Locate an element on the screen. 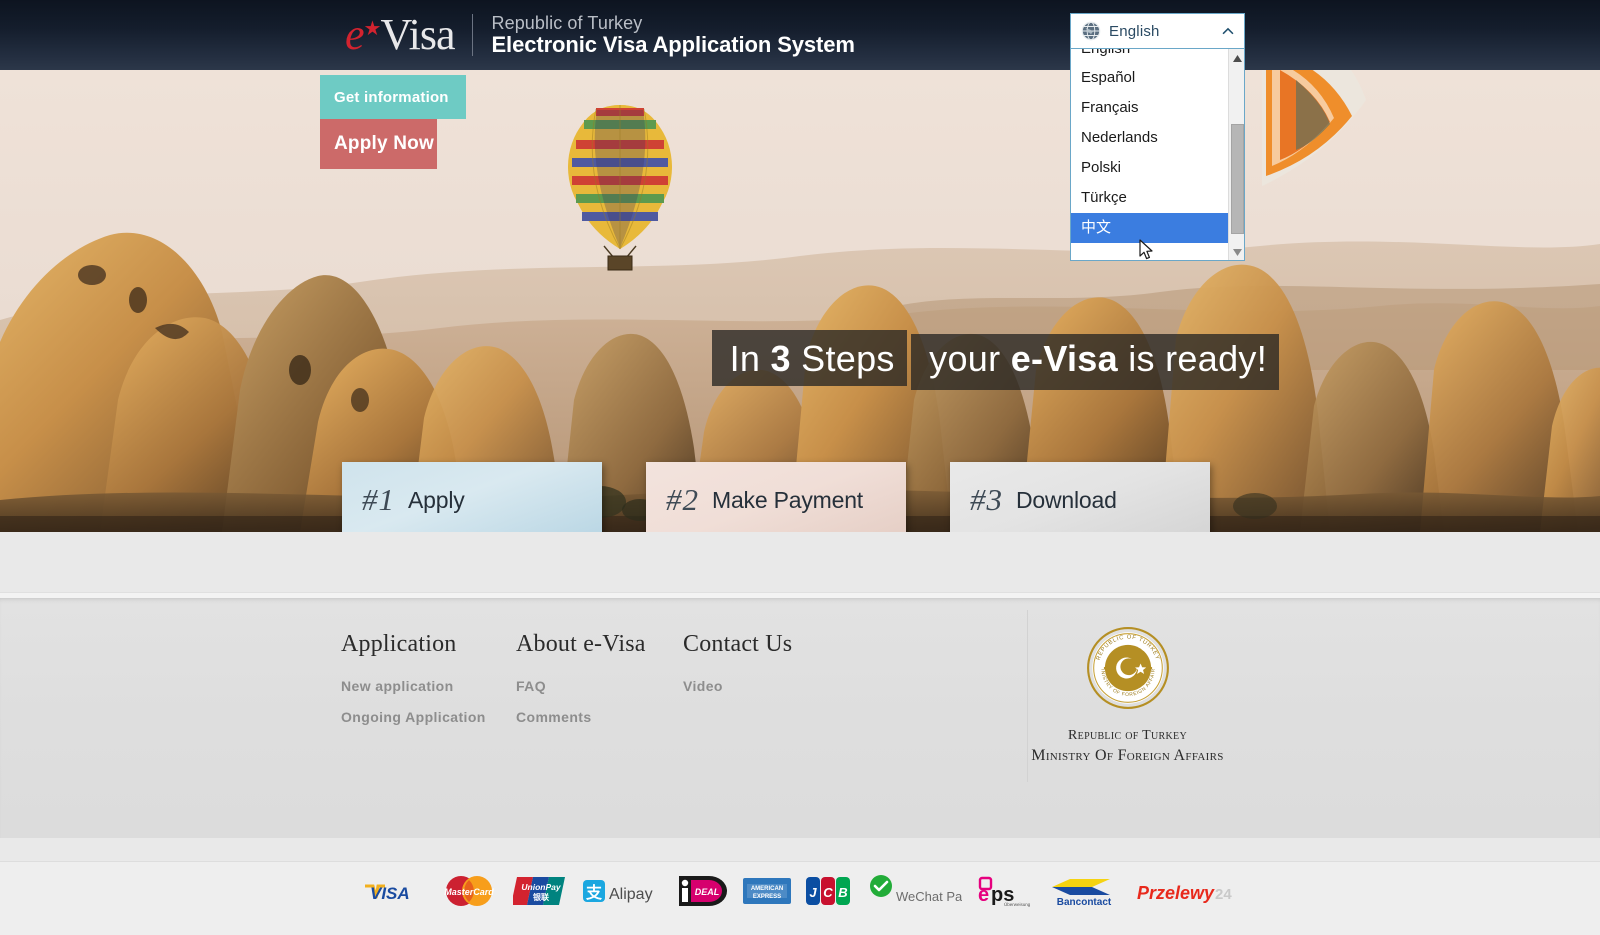 The height and width of the screenshot is (935, 1600). przelewy24-logo: Przelewy 24 is located at coordinates (1184, 893).